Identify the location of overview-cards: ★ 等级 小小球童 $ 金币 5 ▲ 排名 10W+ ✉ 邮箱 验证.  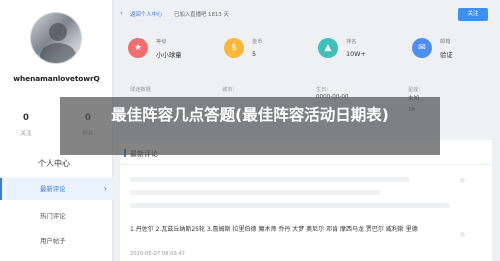
(306, 50).